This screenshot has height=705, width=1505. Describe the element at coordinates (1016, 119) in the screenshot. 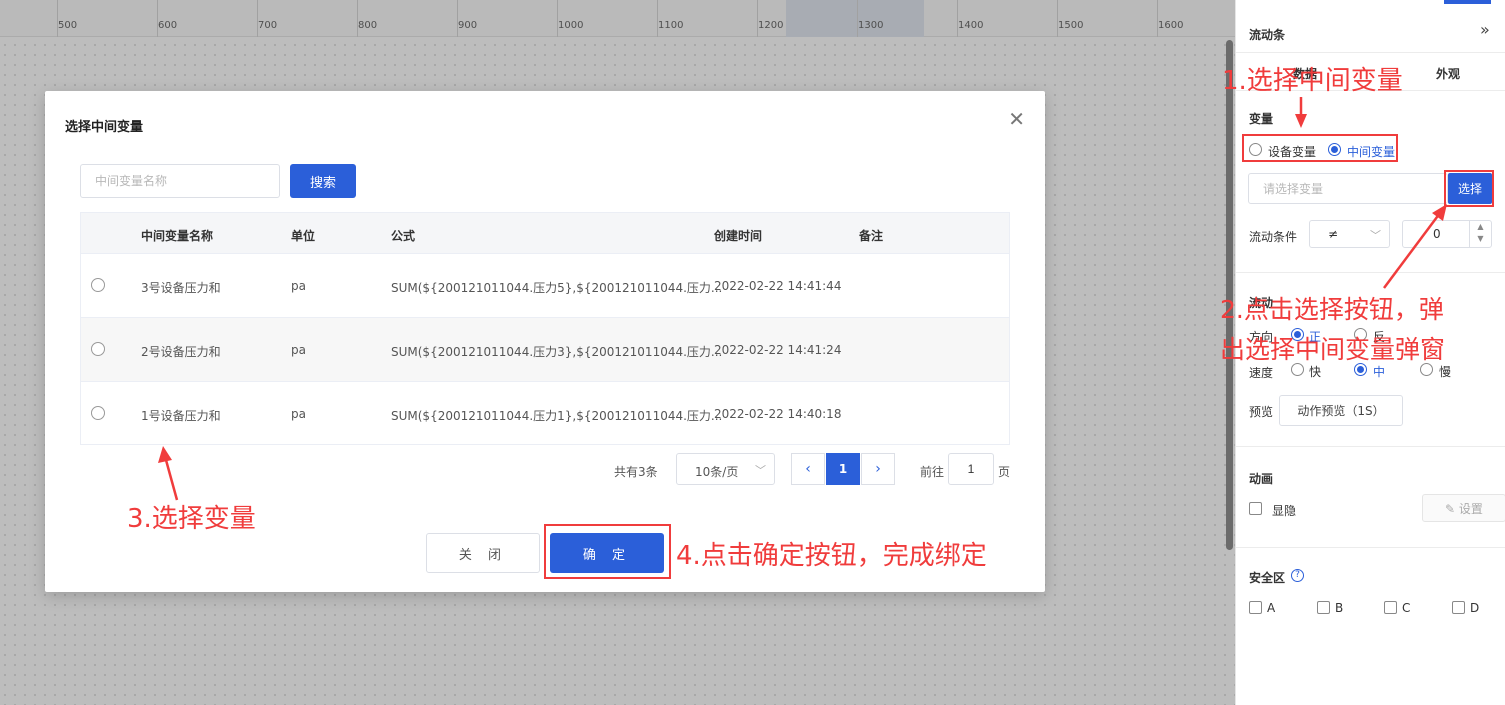

I see `close-icon: ✕` at that location.